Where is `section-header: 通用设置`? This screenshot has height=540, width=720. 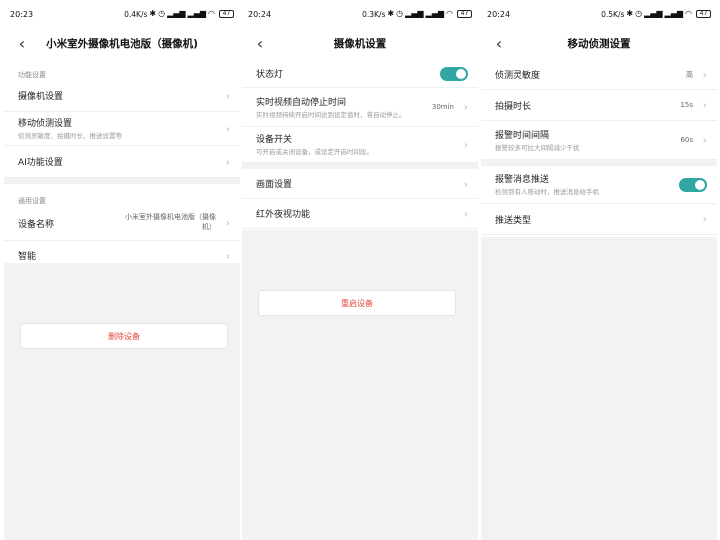
section-header: 通用设置 is located at coordinates (122, 195).